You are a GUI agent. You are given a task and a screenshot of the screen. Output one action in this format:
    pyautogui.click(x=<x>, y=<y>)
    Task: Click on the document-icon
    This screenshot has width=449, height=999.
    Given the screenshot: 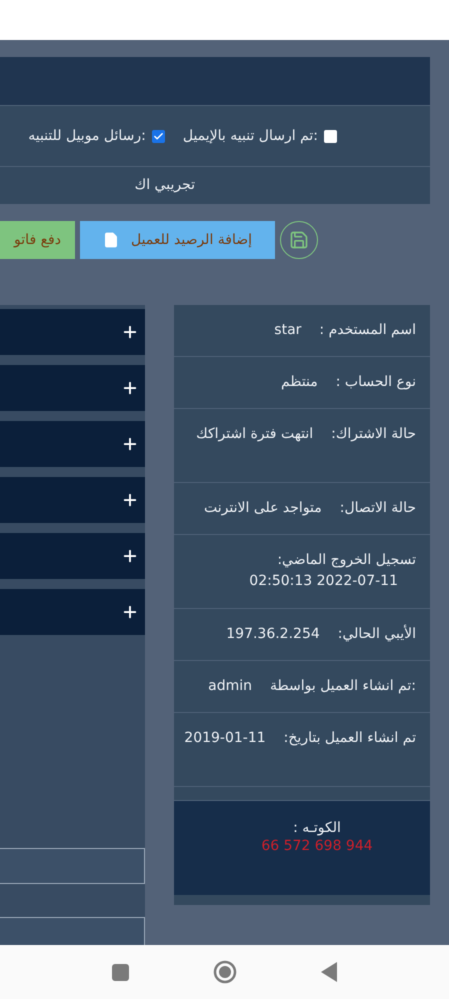 What is the action you would take?
    pyautogui.click(x=110, y=240)
    